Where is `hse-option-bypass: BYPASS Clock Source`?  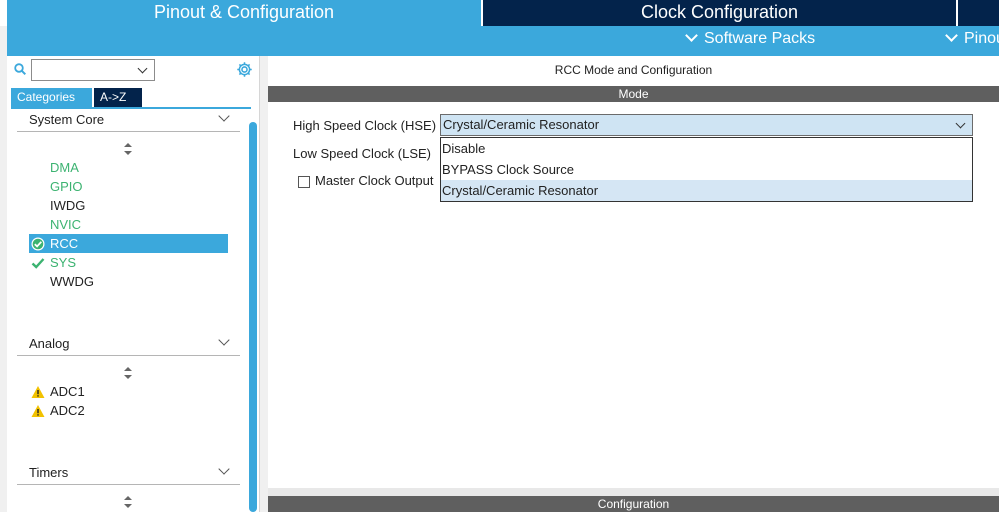
hse-option-bypass: BYPASS Clock Source is located at coordinates (706, 169).